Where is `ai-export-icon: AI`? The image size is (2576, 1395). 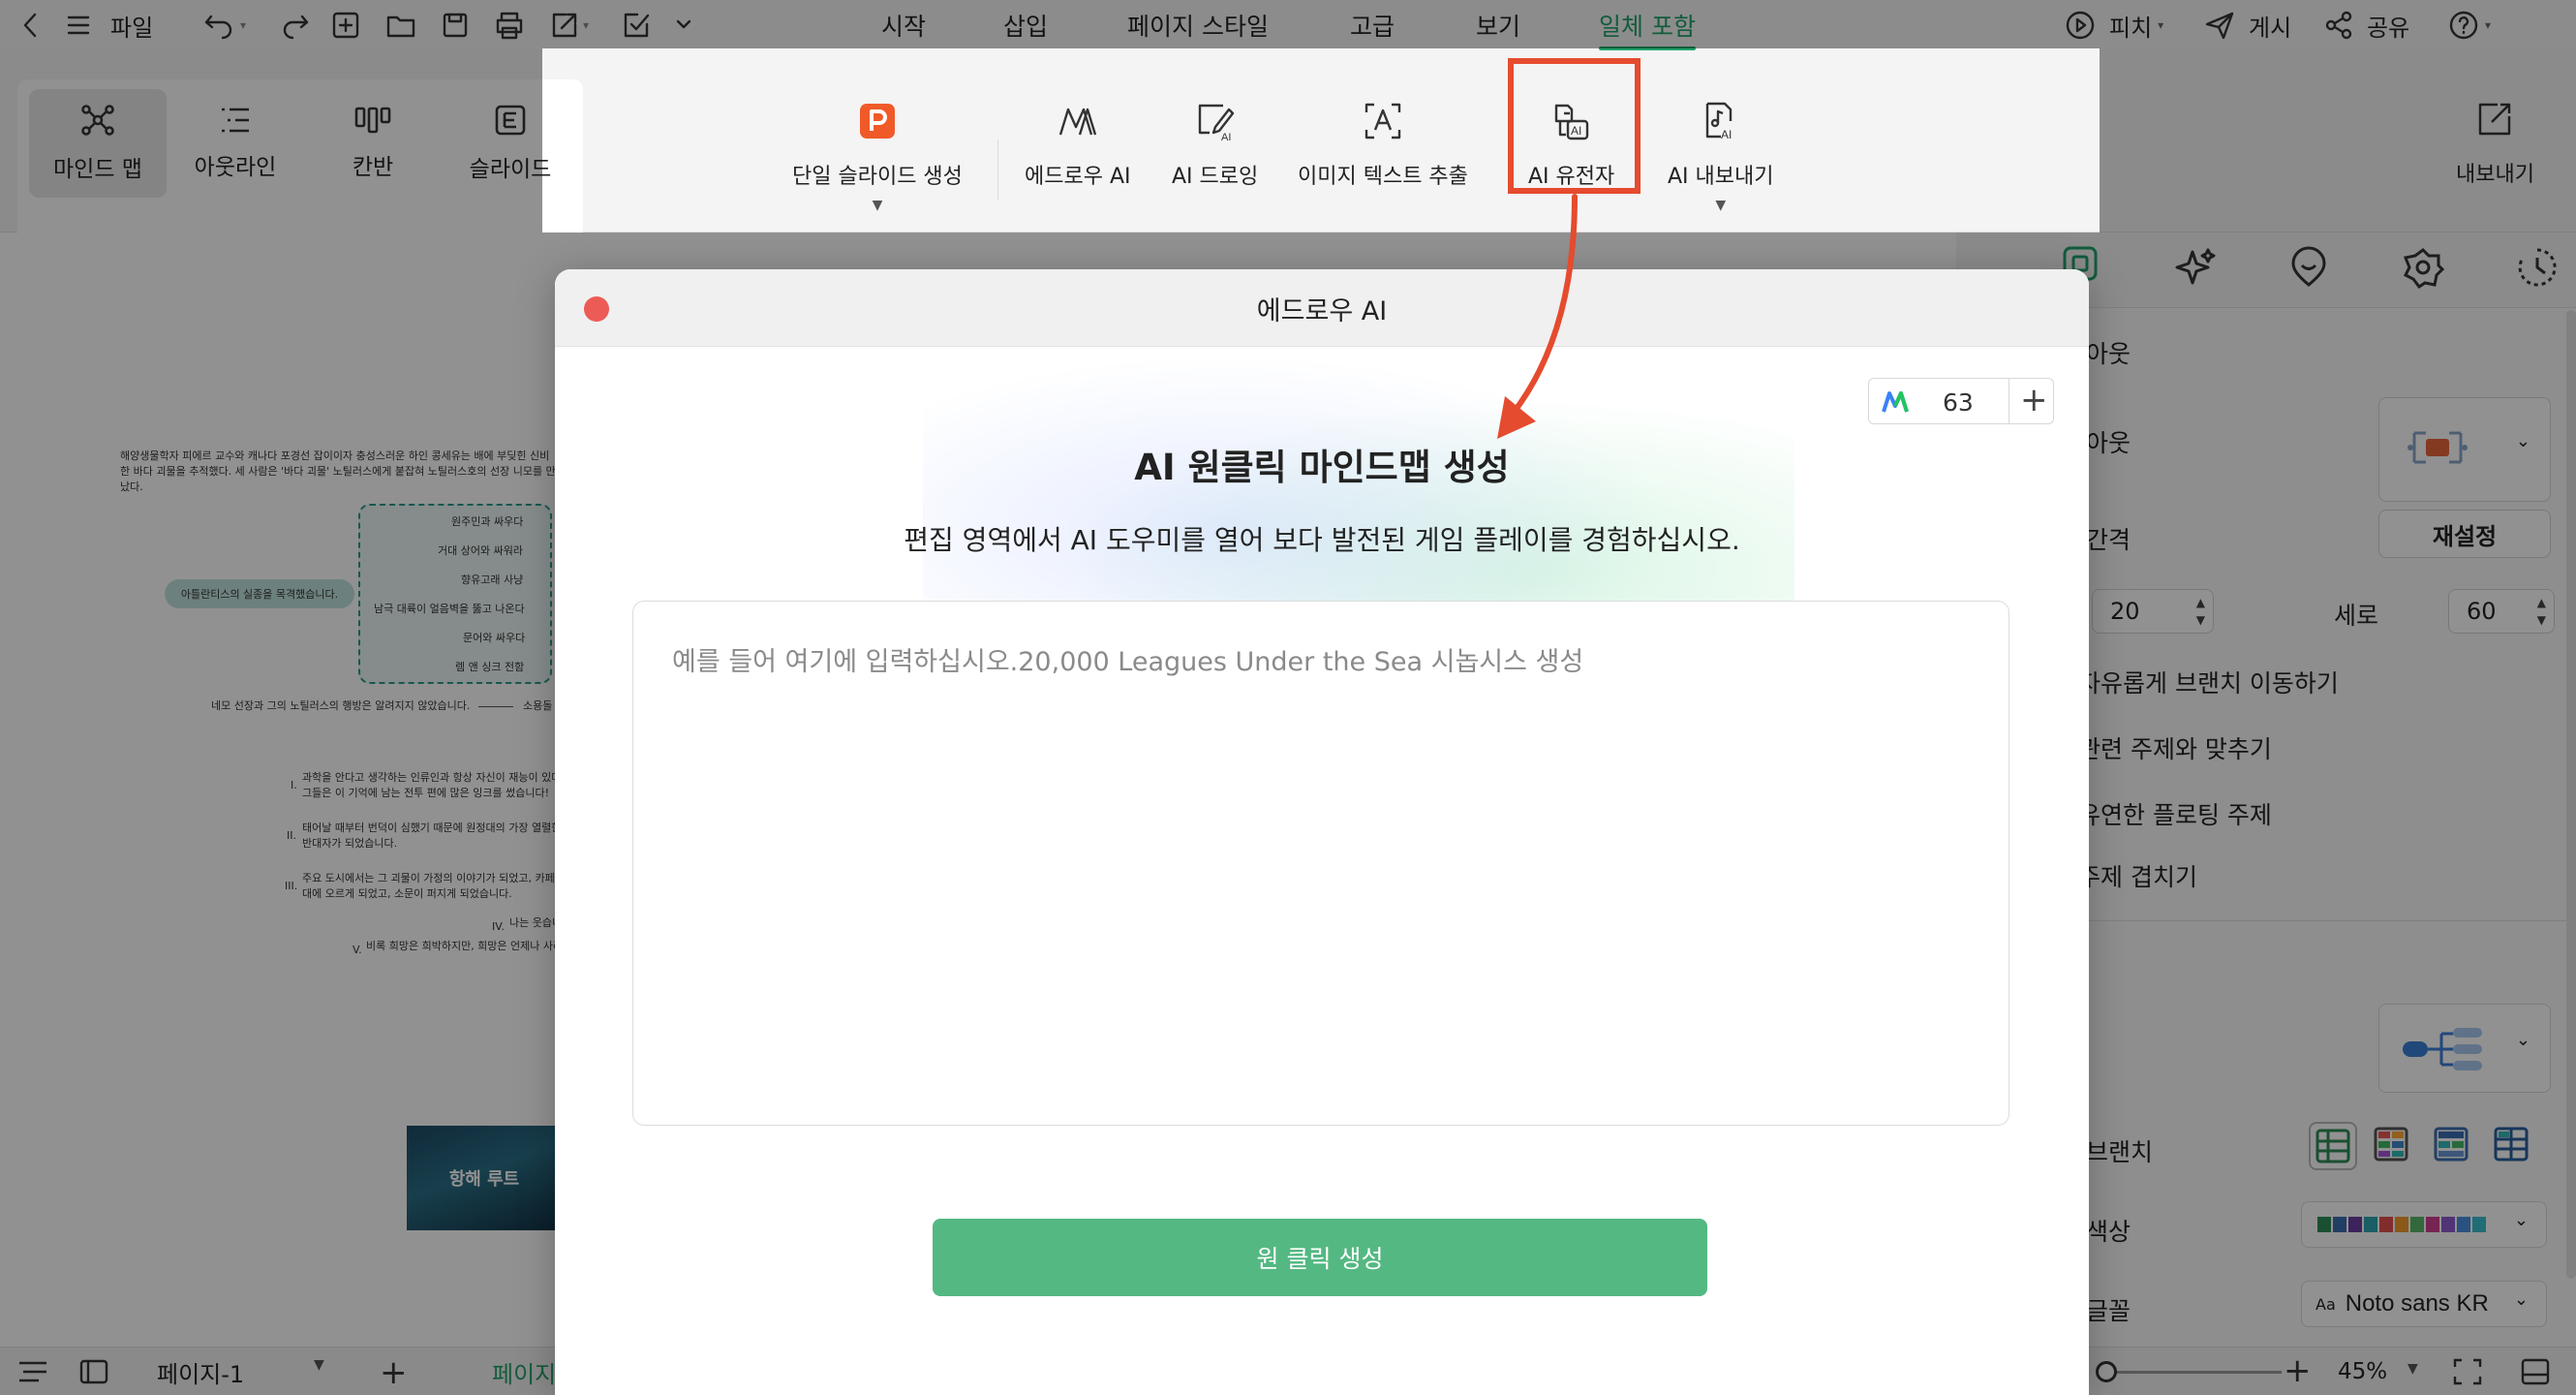
ai-export-icon: AI is located at coordinates (1721, 121).